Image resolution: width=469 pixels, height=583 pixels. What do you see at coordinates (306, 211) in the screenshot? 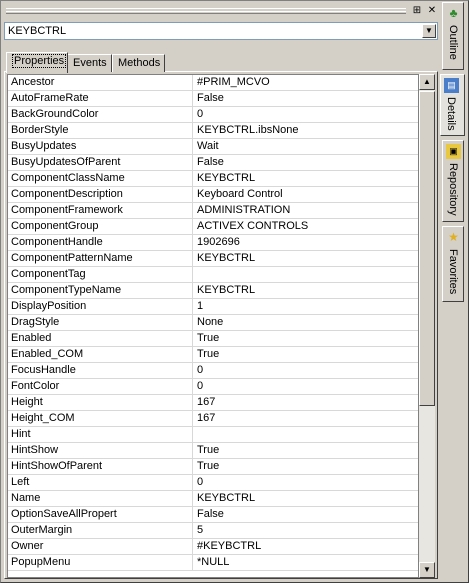
I see `property-value: ADMINISTRATION` at bounding box center [306, 211].